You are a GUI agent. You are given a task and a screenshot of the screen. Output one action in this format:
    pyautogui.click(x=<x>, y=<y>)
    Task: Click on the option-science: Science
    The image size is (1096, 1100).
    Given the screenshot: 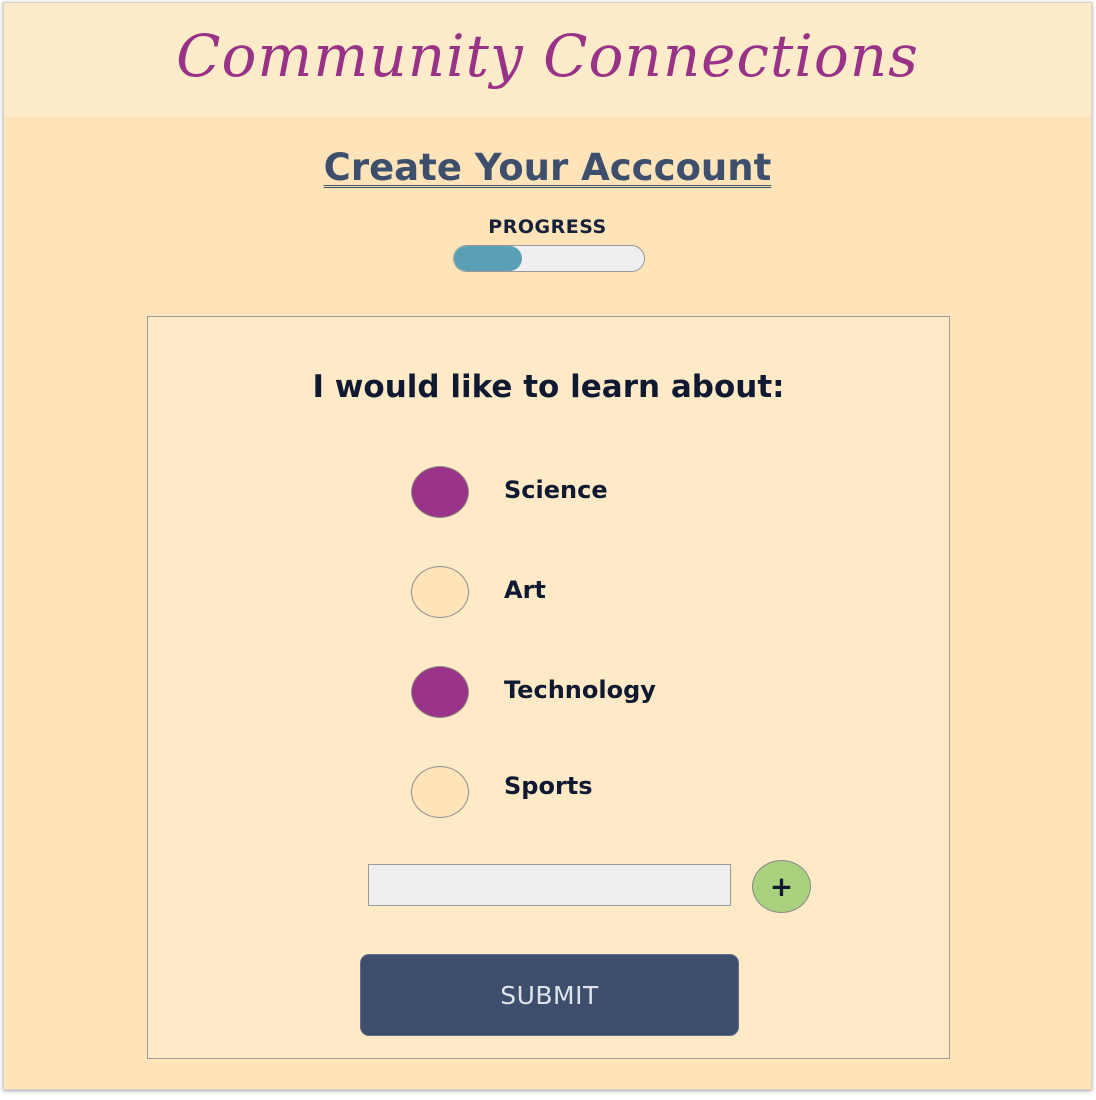 What is the action you would take?
    pyautogui.click(x=611, y=494)
    